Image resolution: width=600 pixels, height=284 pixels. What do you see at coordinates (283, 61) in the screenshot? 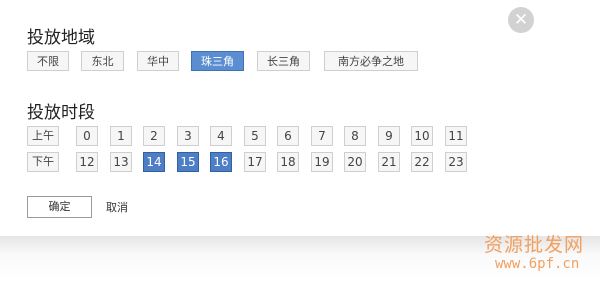
I see `region-chip-yangtze-delta: 长三角` at bounding box center [283, 61].